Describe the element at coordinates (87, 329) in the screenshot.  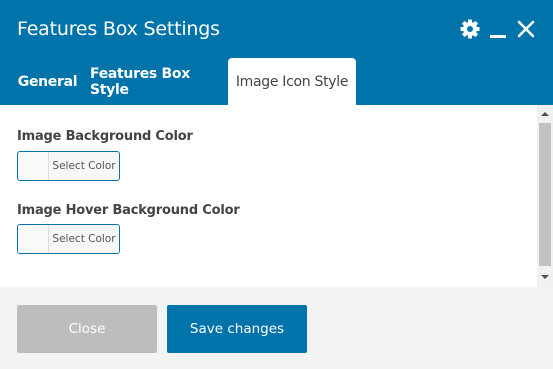
I see `close-button: Close` at that location.